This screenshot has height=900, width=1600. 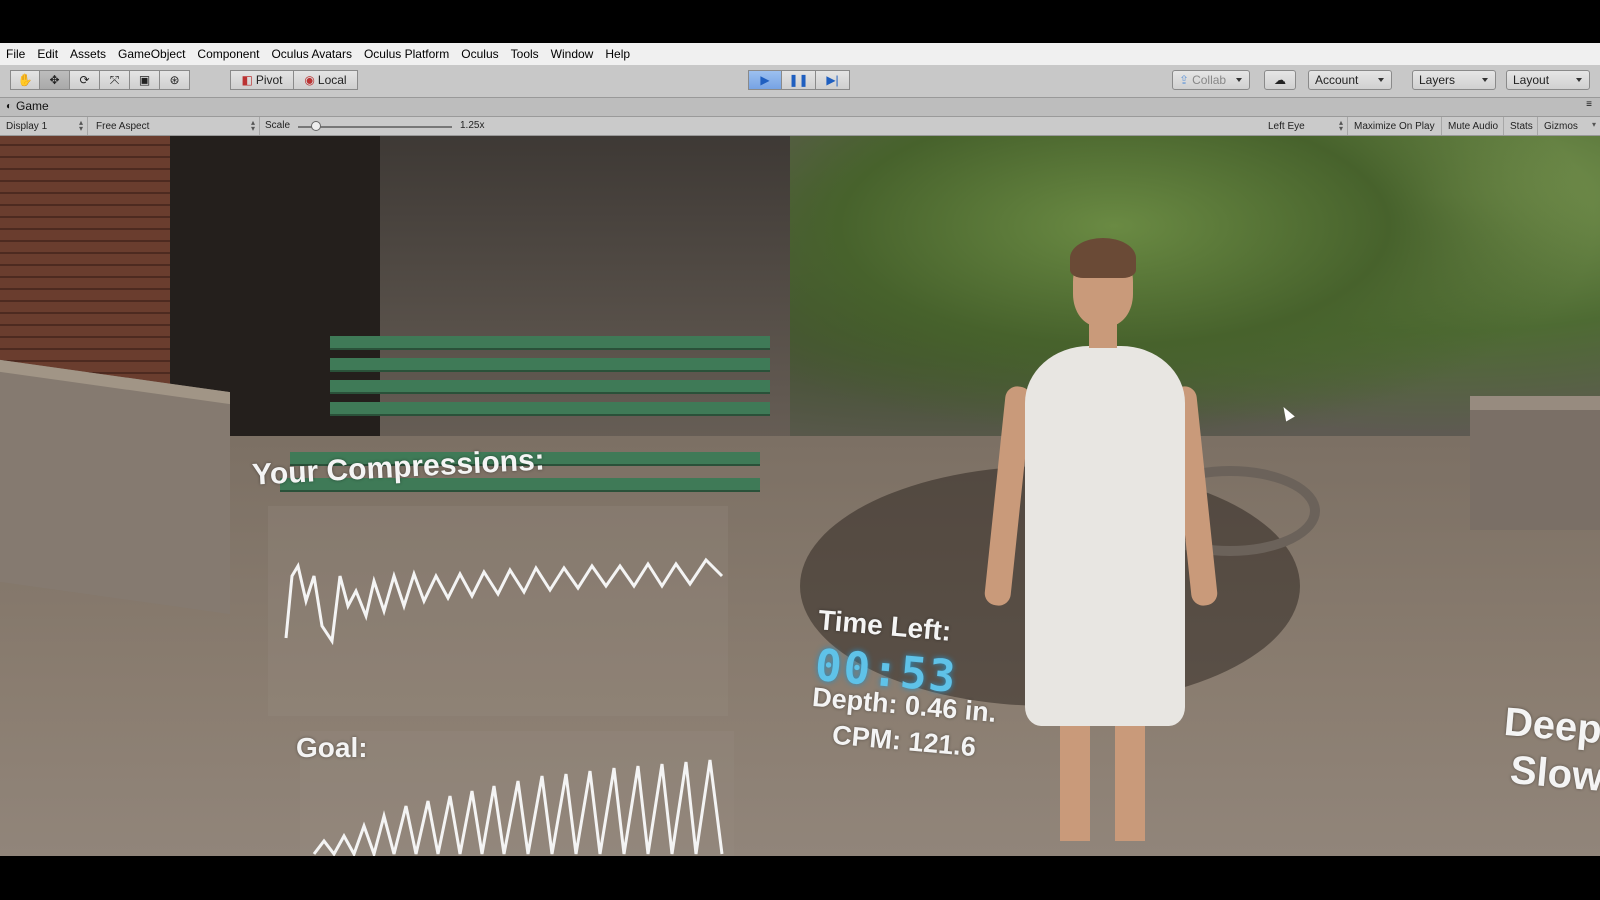 I want to click on scale-icon: ⤧, so click(x=114, y=79).